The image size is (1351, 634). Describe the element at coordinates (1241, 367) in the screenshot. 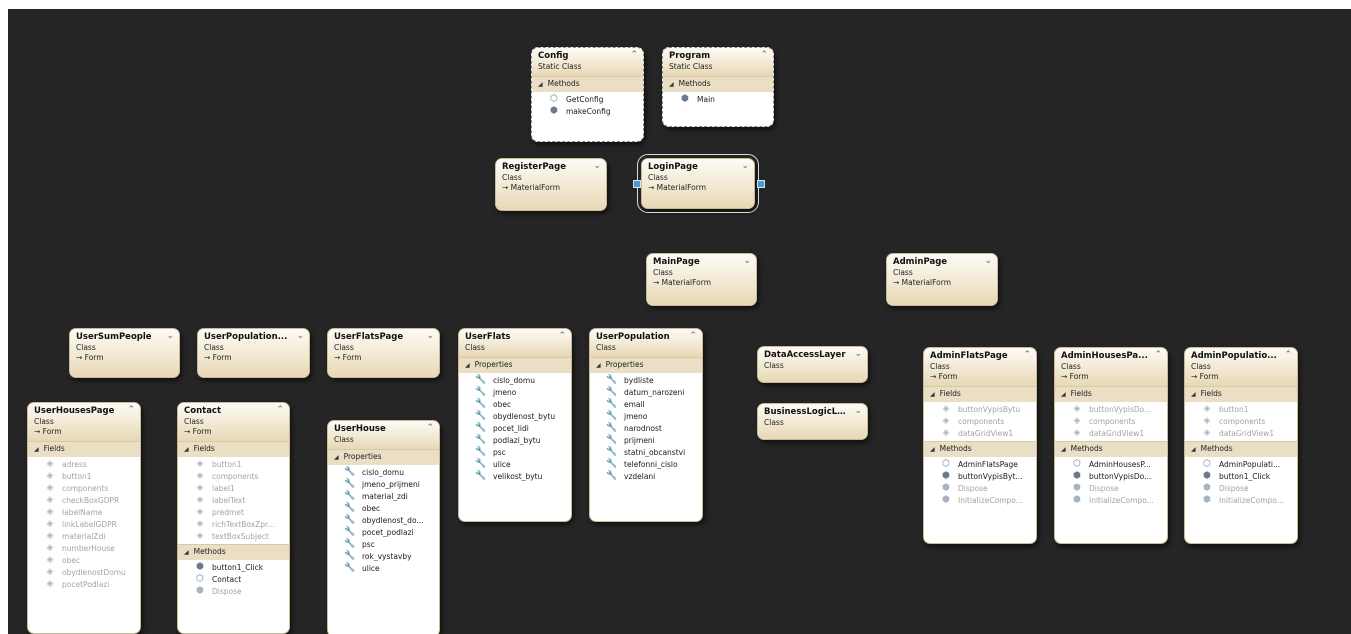

I see `class-header: AdminPopulatio... Class → Form ⌃` at that location.